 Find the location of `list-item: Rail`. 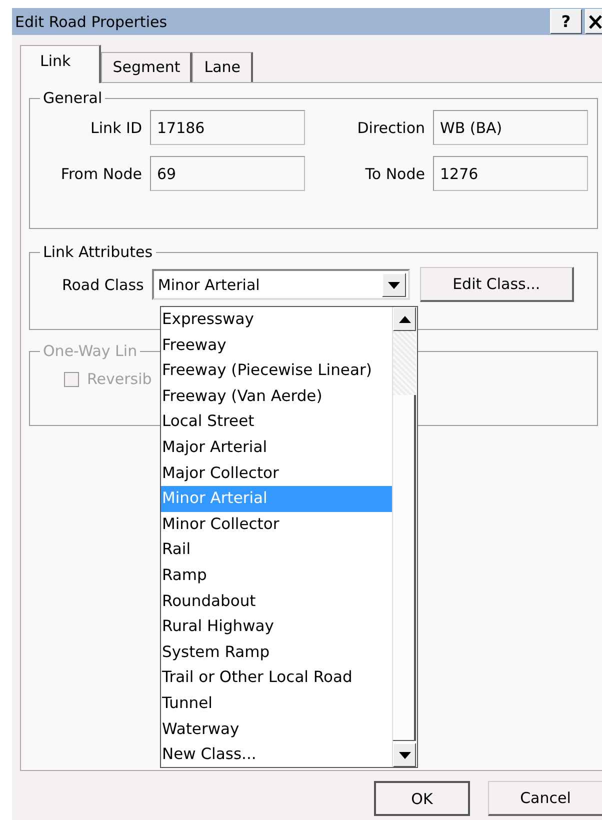

list-item: Rail is located at coordinates (276, 550).